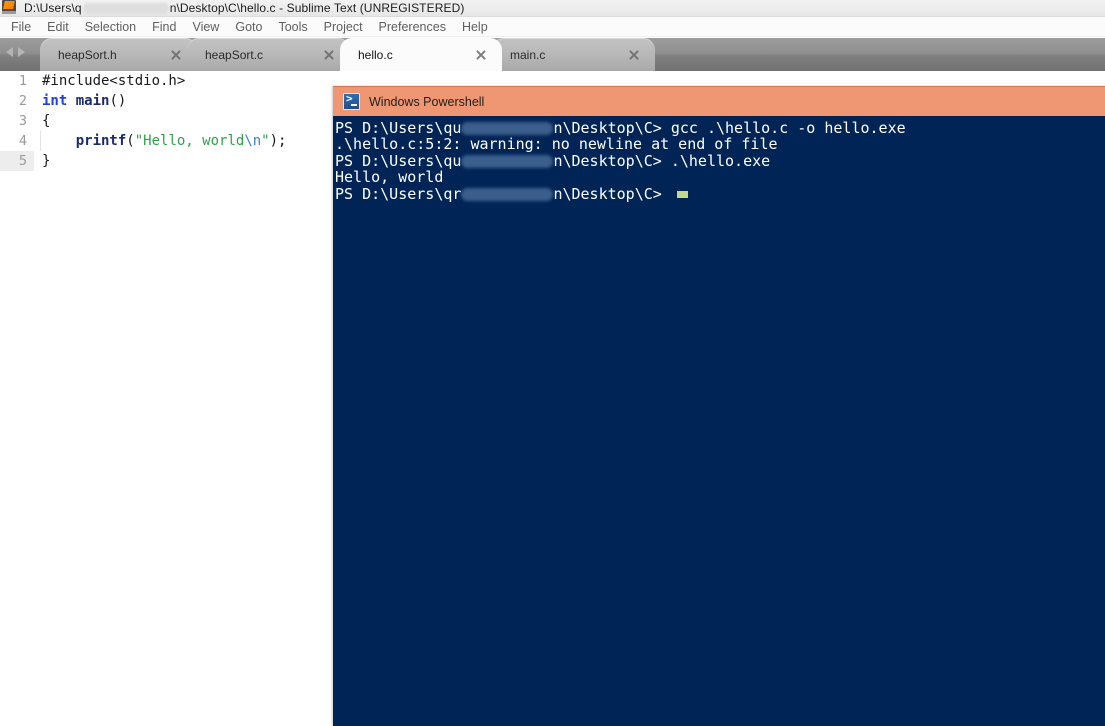 This screenshot has width=1105, height=726. I want to click on code-token-punct: (, so click(130, 141).